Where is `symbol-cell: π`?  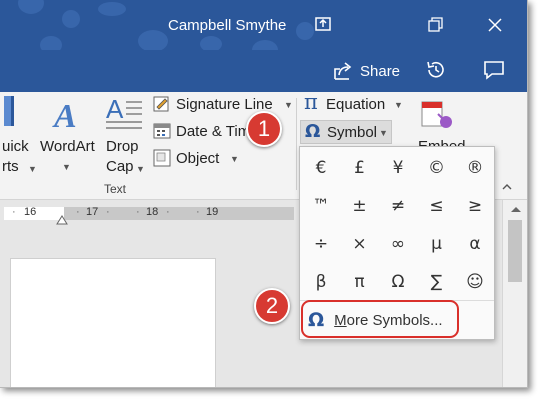 symbol-cell: π is located at coordinates (360, 282).